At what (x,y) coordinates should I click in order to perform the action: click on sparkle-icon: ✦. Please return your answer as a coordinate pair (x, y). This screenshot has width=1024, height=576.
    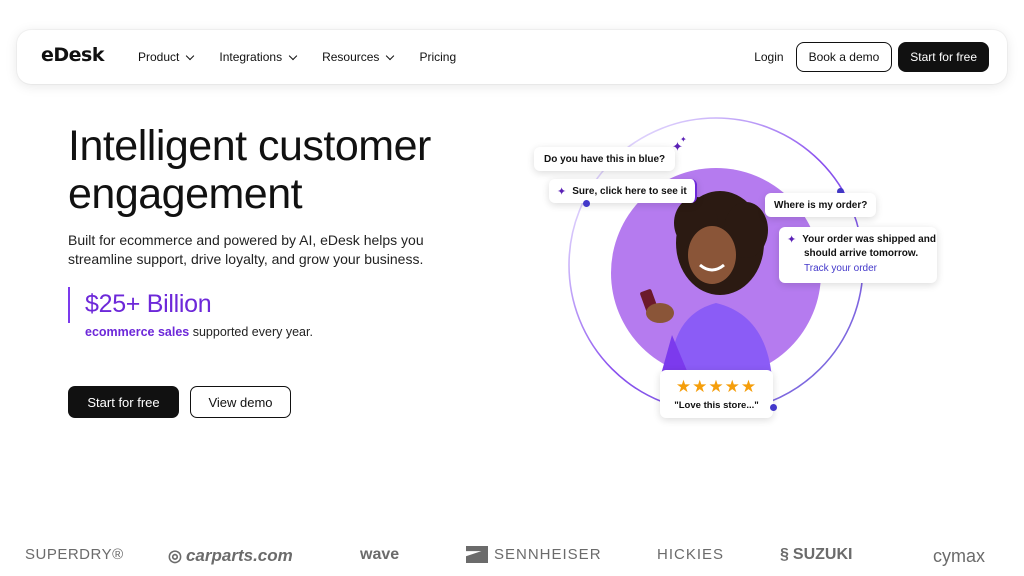
    Looking at the image, I should click on (683, 139).